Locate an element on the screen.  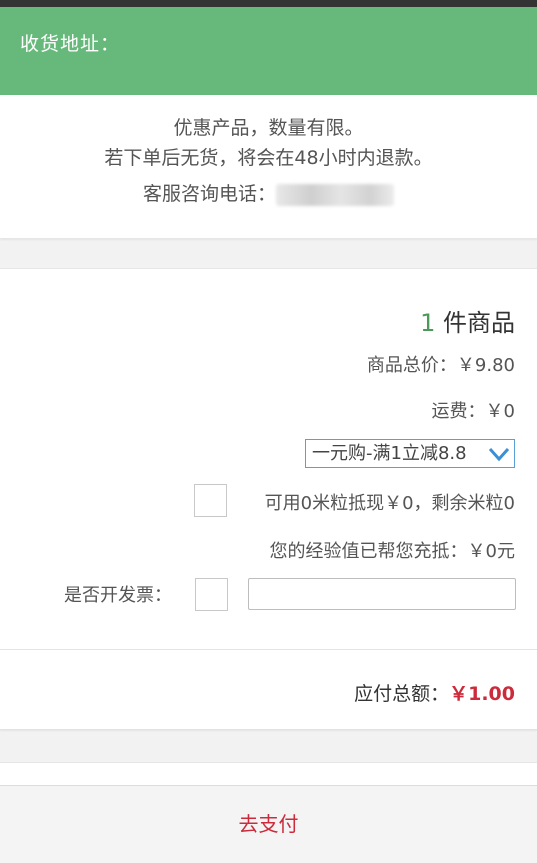
payable-total-row: 应付总额：￥1.00 is located at coordinates (434, 692).